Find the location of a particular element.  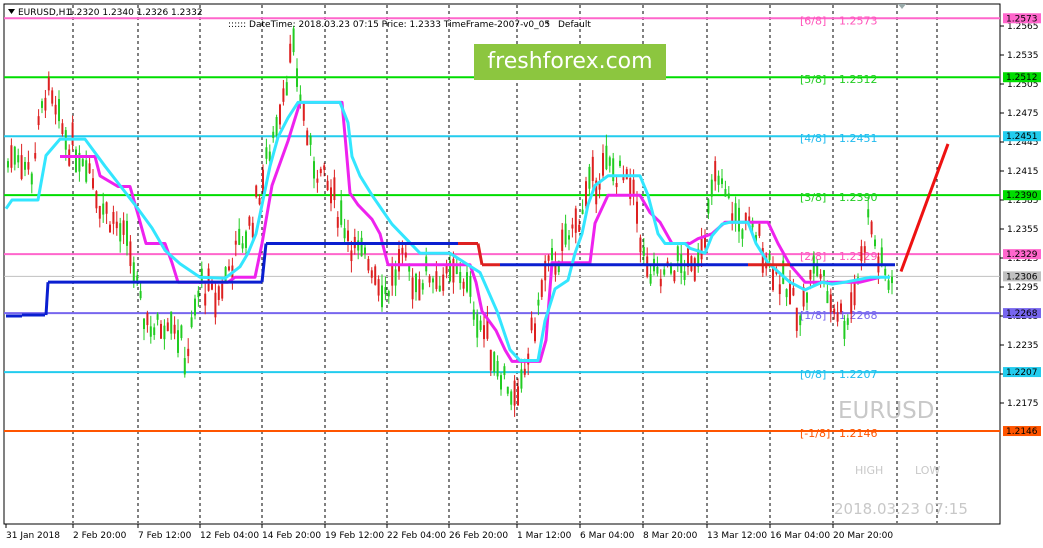

watermark-low: LOW is located at coordinates (927, 470).